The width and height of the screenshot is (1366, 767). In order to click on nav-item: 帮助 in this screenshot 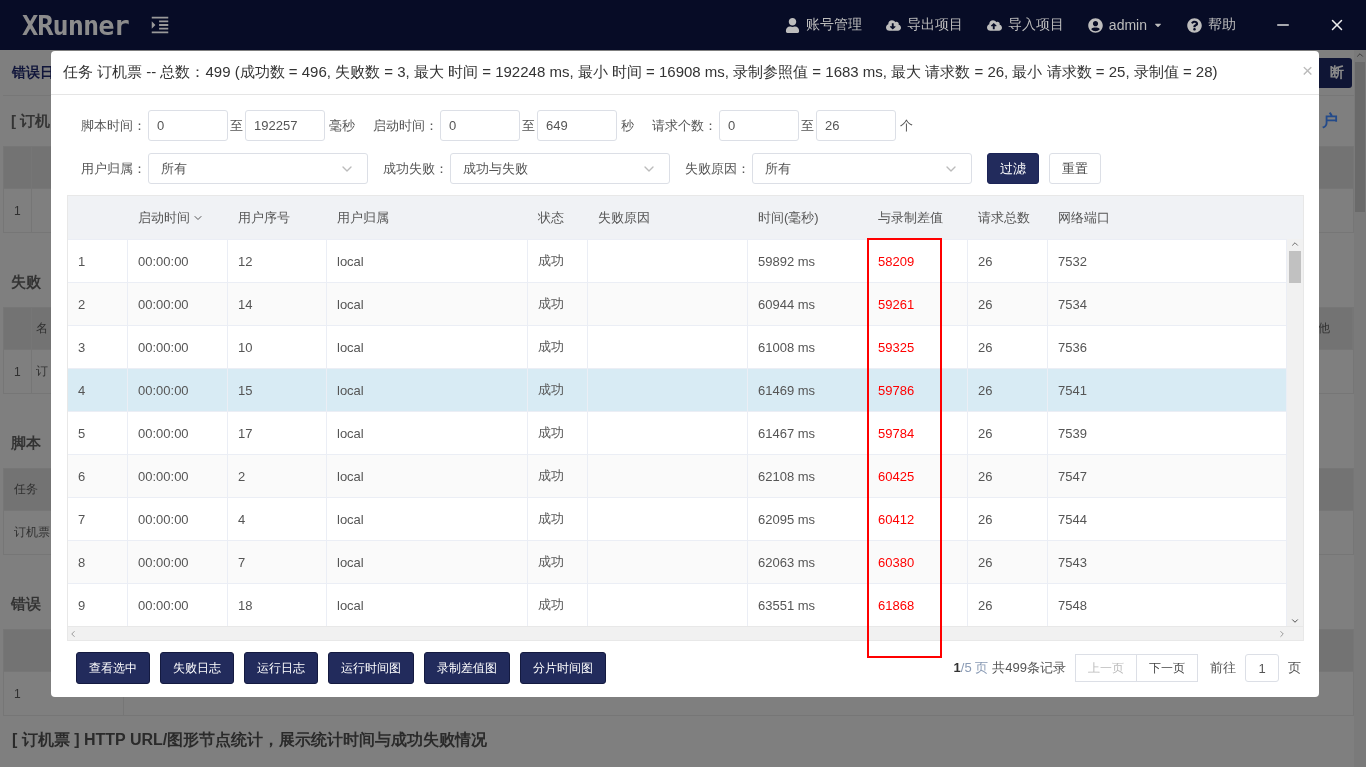, I will do `click(1211, 25)`.